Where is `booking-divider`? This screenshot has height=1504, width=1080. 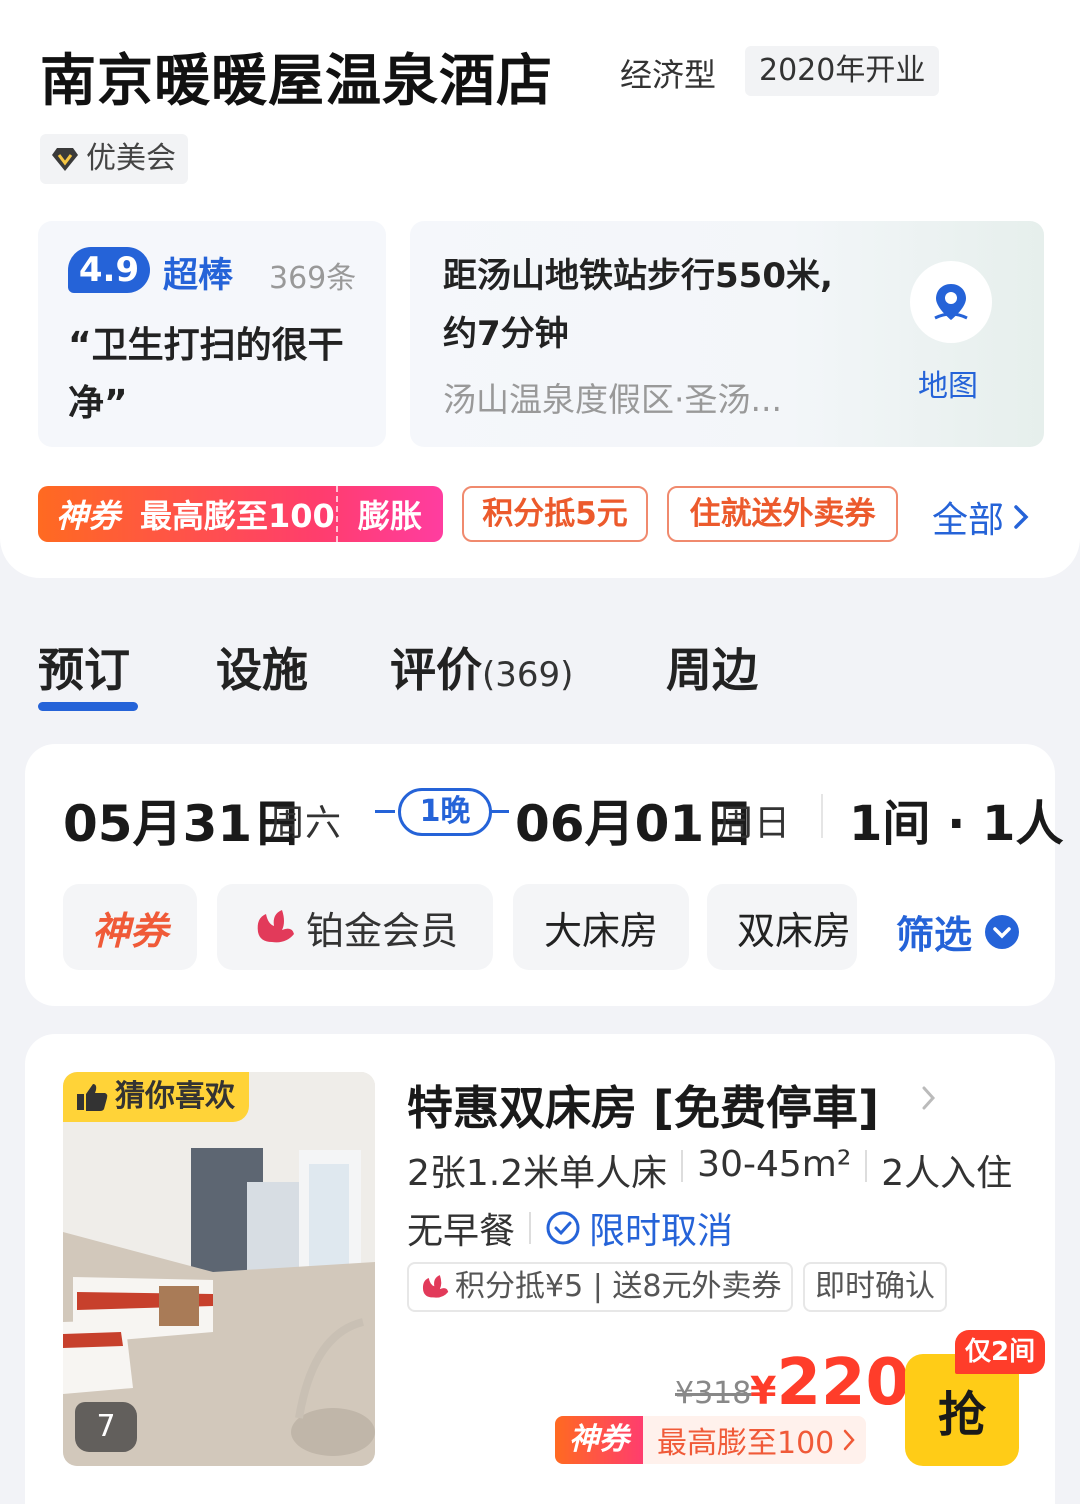 booking-divider is located at coordinates (822, 816).